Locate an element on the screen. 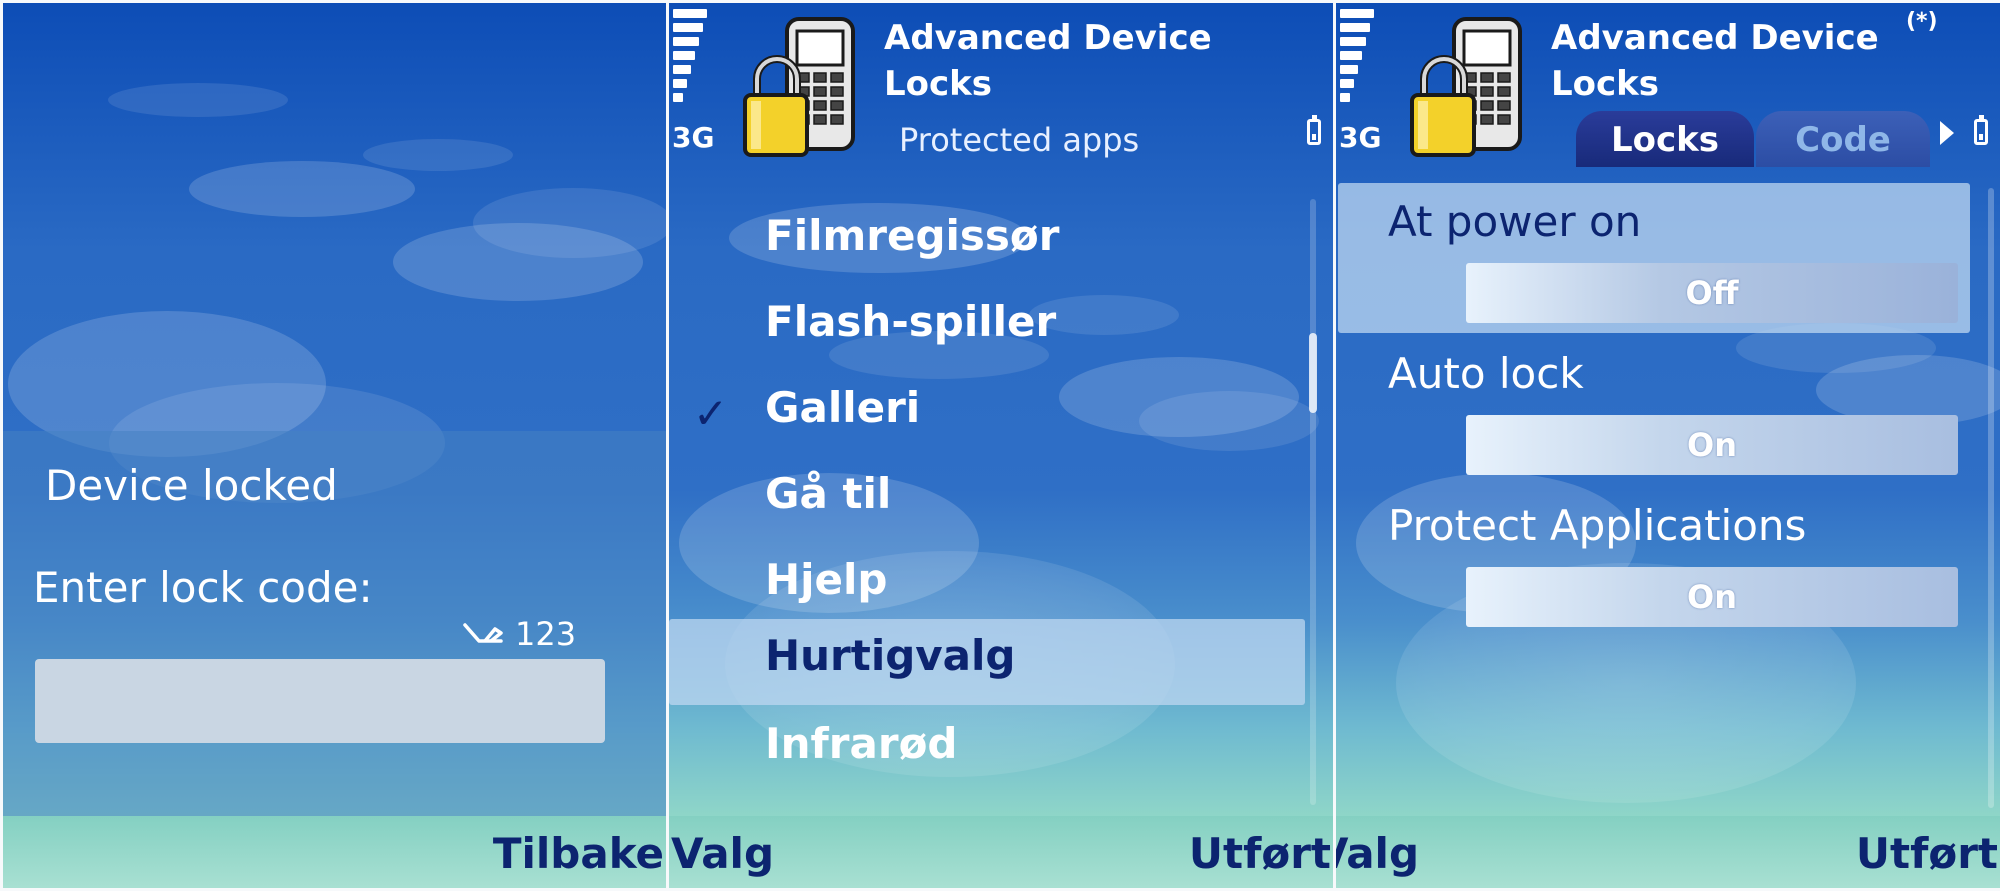 This screenshot has height=891, width=2000. back-softkey: Tilbake is located at coordinates (578, 854).